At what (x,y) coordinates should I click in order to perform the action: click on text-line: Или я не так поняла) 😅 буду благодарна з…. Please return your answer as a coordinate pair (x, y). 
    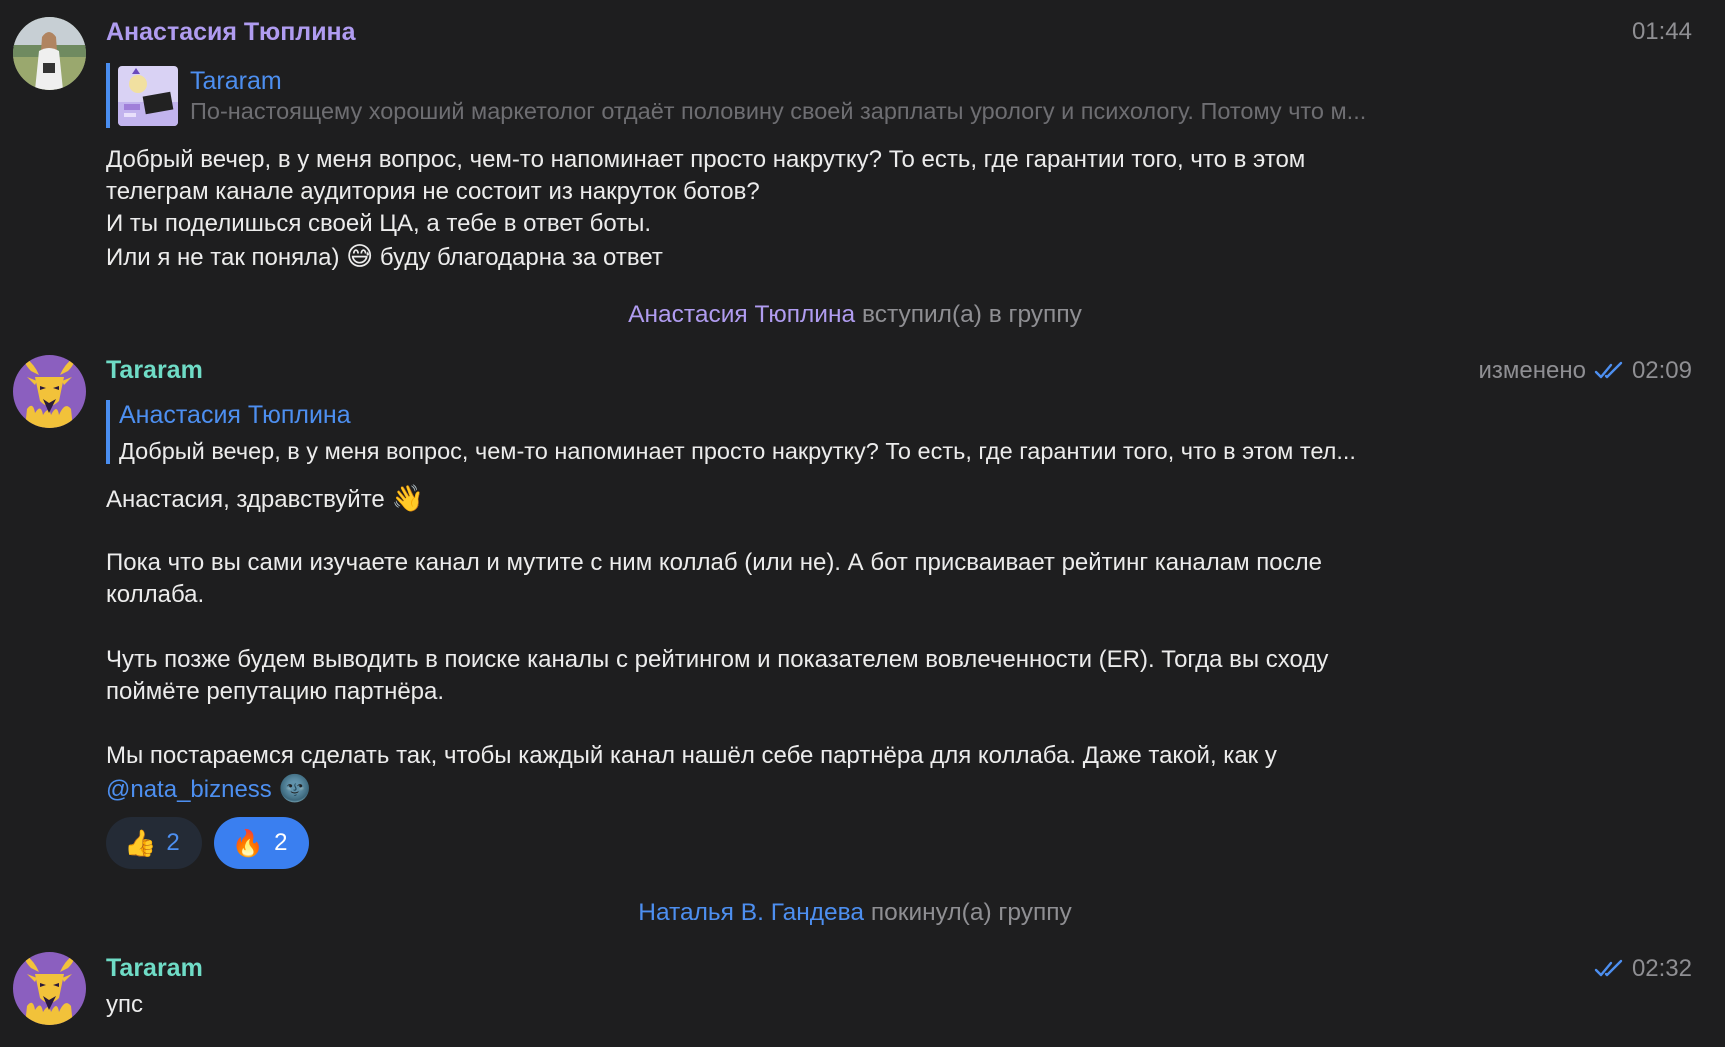
    Looking at the image, I should click on (846, 257).